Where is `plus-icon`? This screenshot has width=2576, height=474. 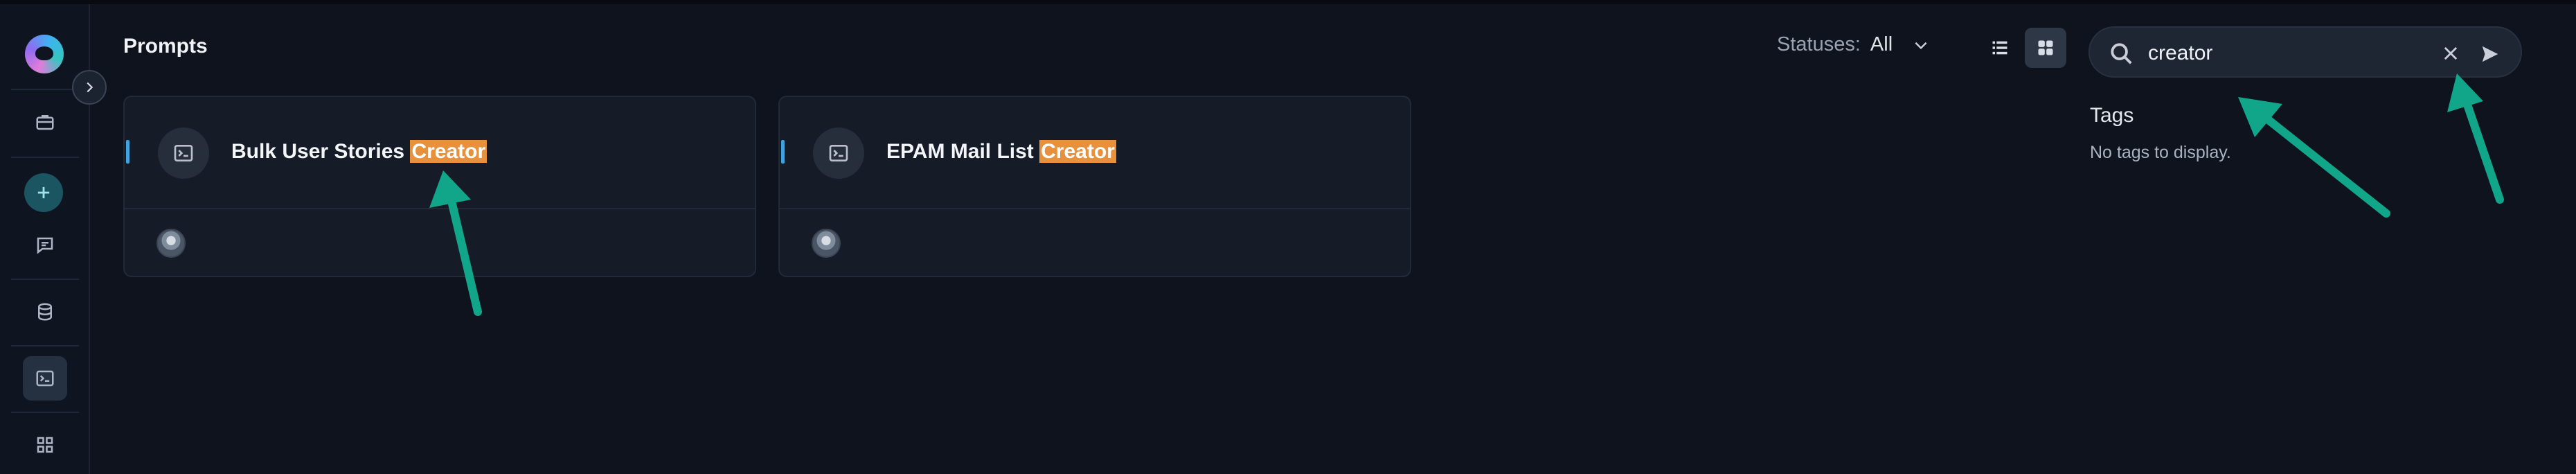 plus-icon is located at coordinates (43, 192).